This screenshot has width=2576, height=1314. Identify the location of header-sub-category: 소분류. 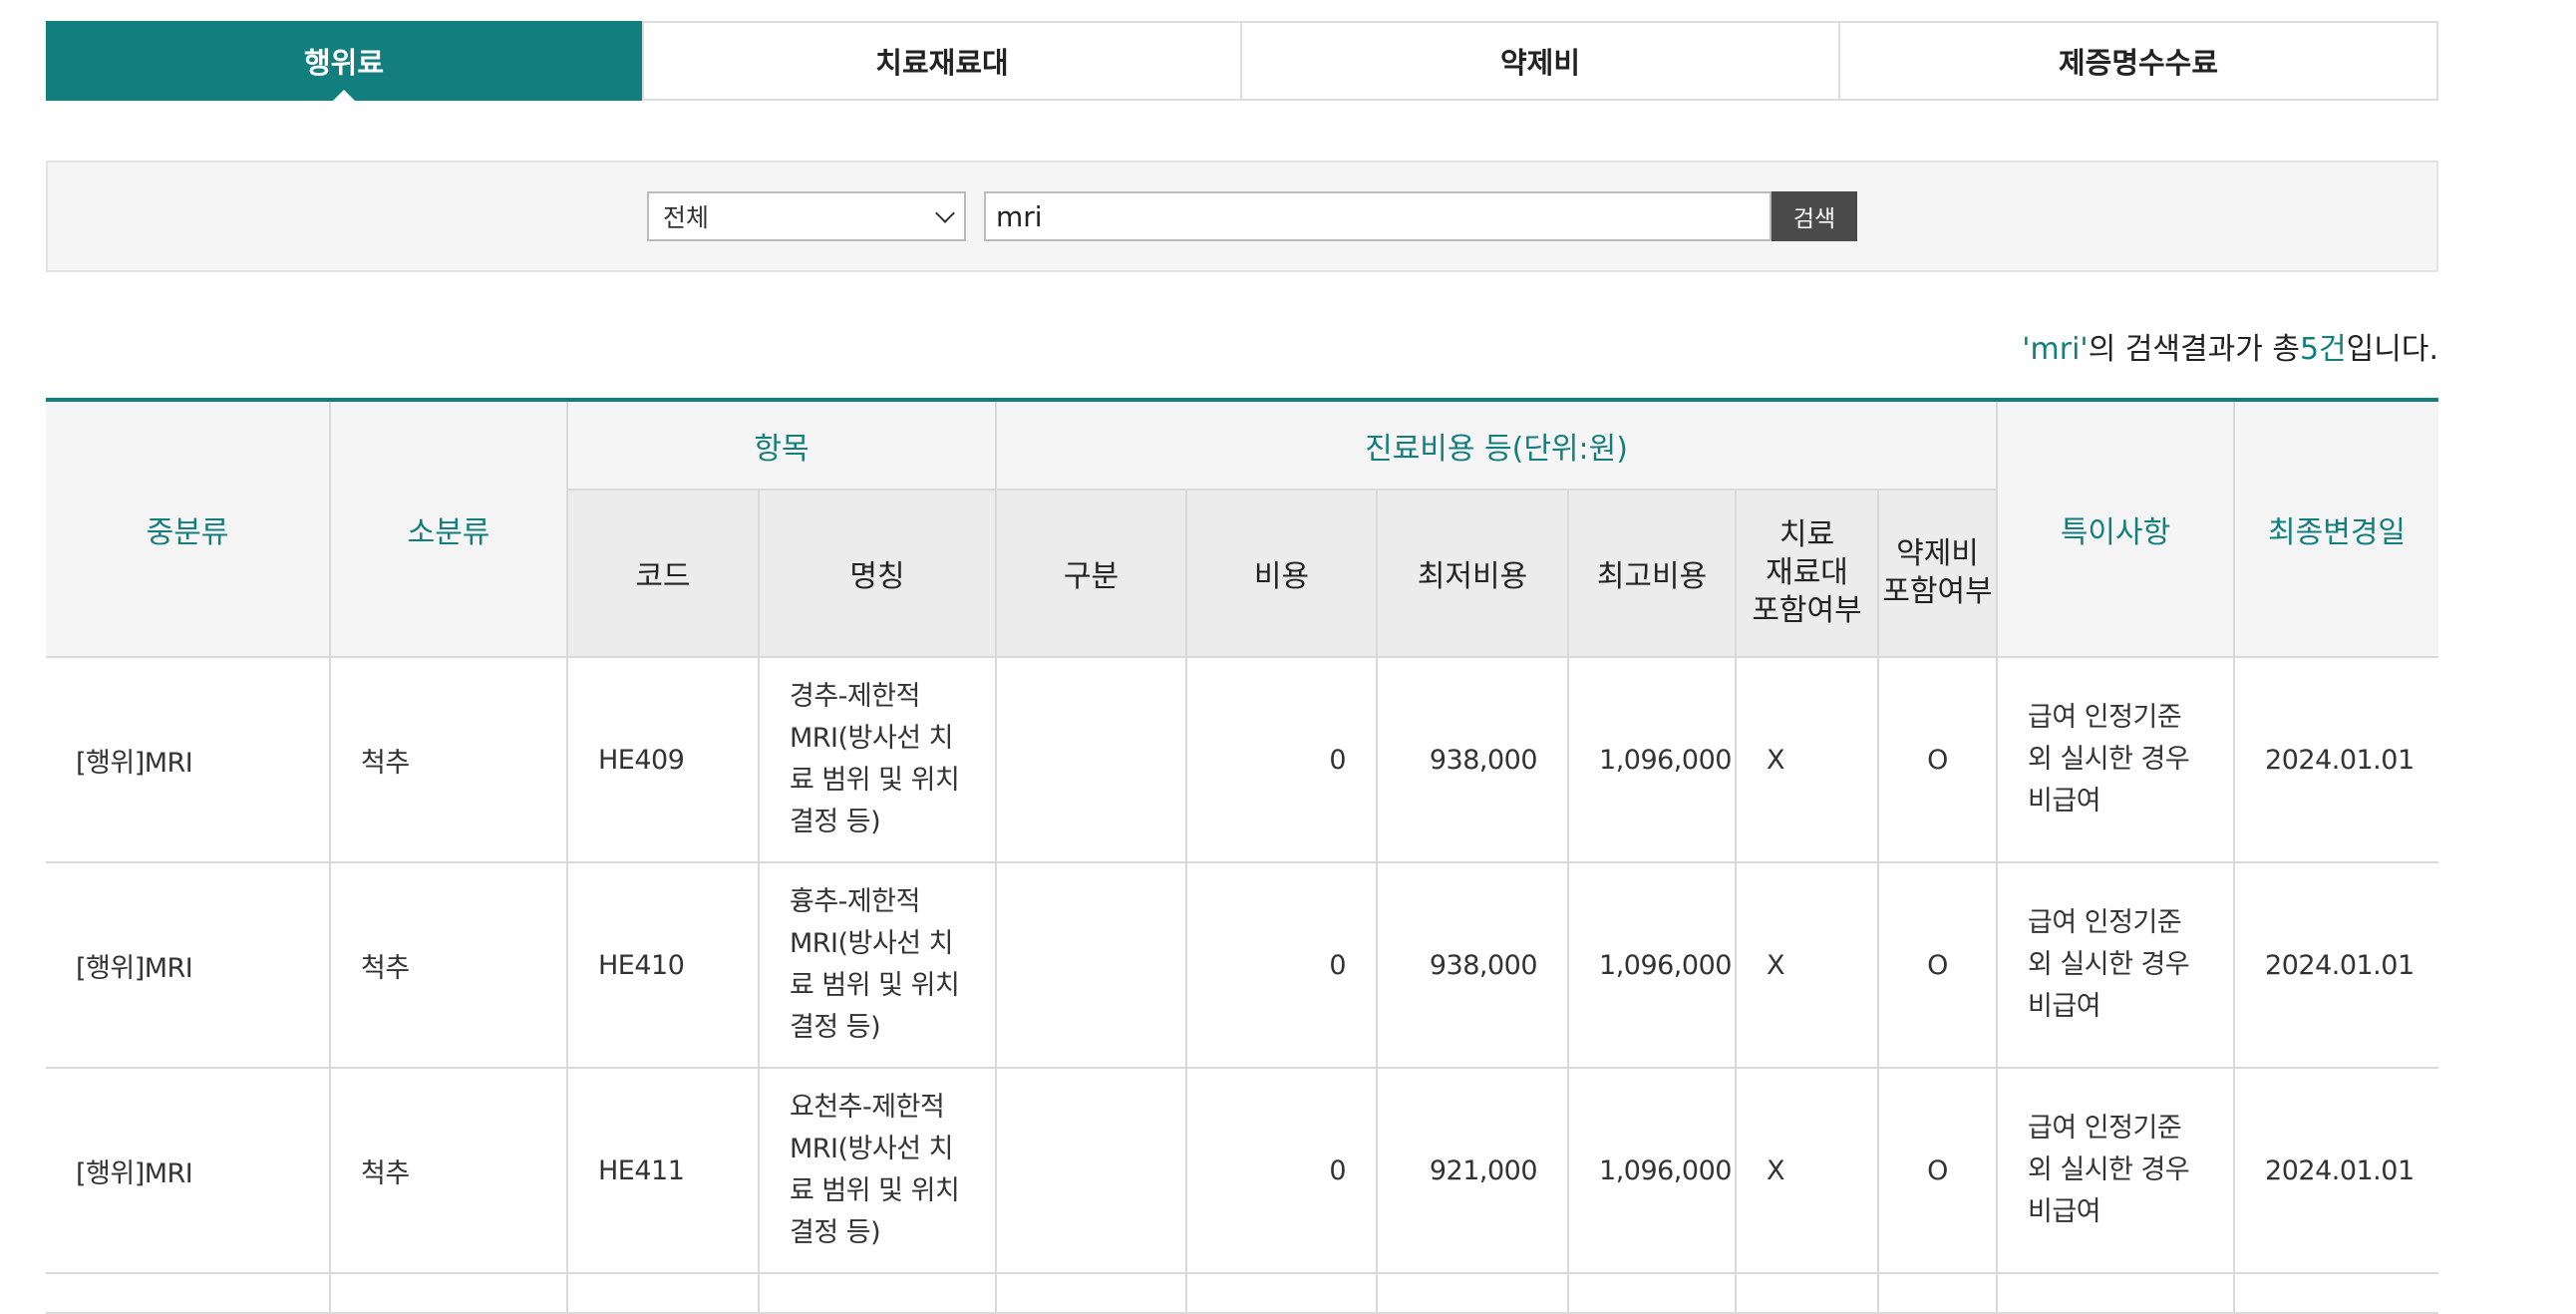
(448, 529).